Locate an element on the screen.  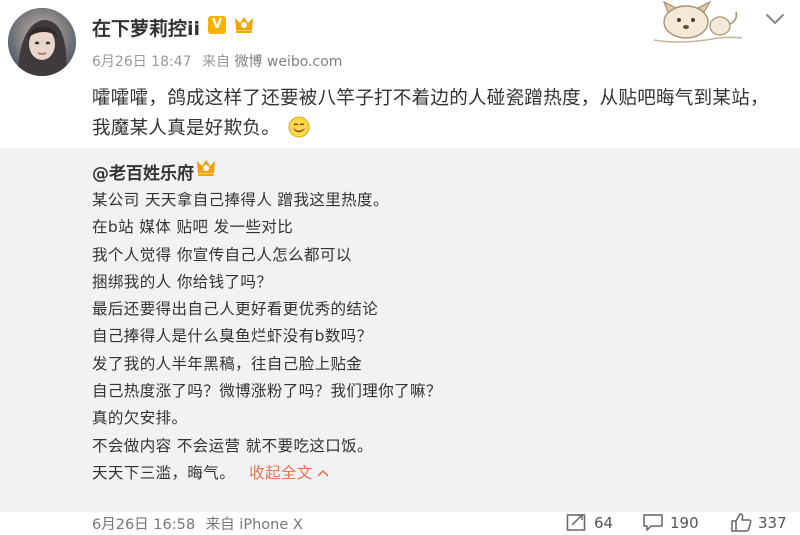
chevron-down-icon is located at coordinates (775, 19).